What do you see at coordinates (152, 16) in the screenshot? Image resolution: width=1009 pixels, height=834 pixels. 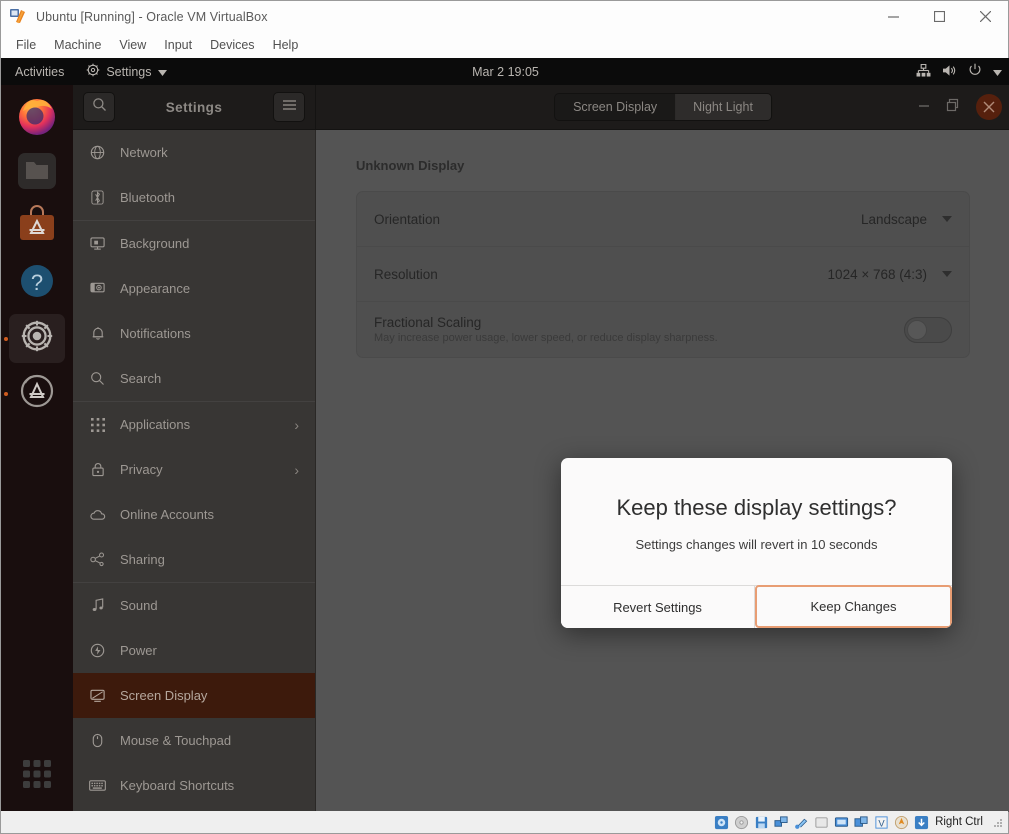 I see `window-title: Ubuntu [Running] - Oracle VM VirtualBox` at bounding box center [152, 16].